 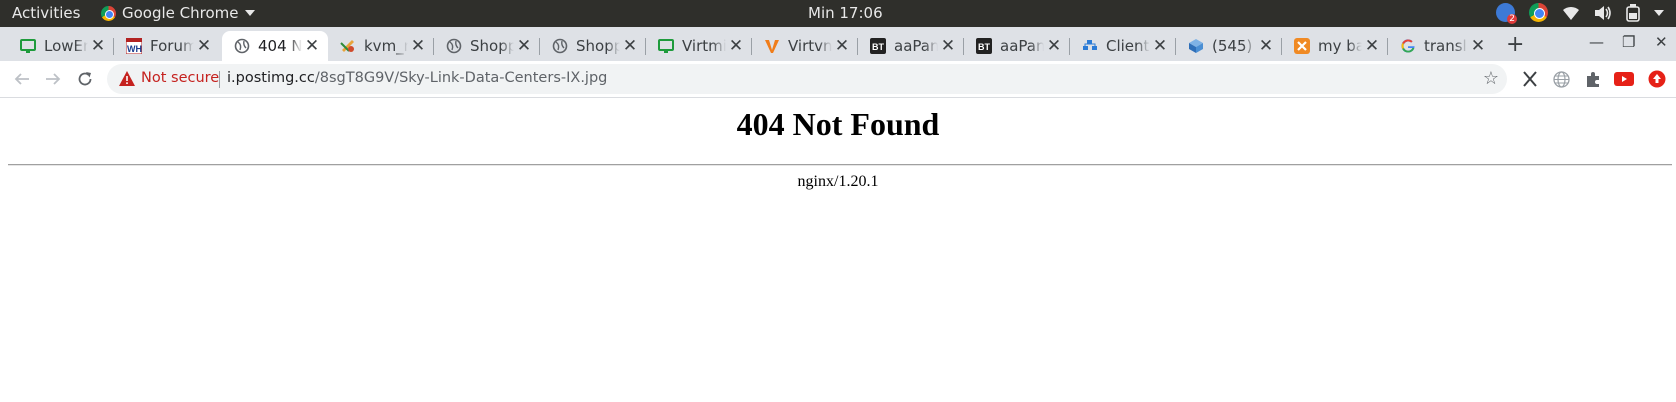 I want to click on page-heading: 404 Not Found, so click(x=838, y=124).